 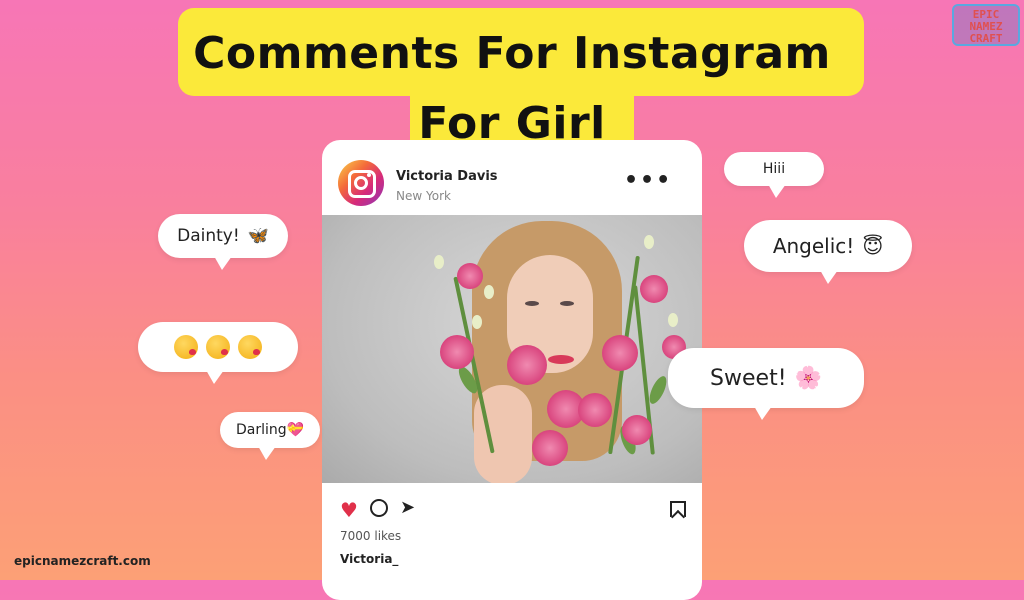 What do you see at coordinates (648, 180) in the screenshot?
I see `more-options-icon: •••` at bounding box center [648, 180].